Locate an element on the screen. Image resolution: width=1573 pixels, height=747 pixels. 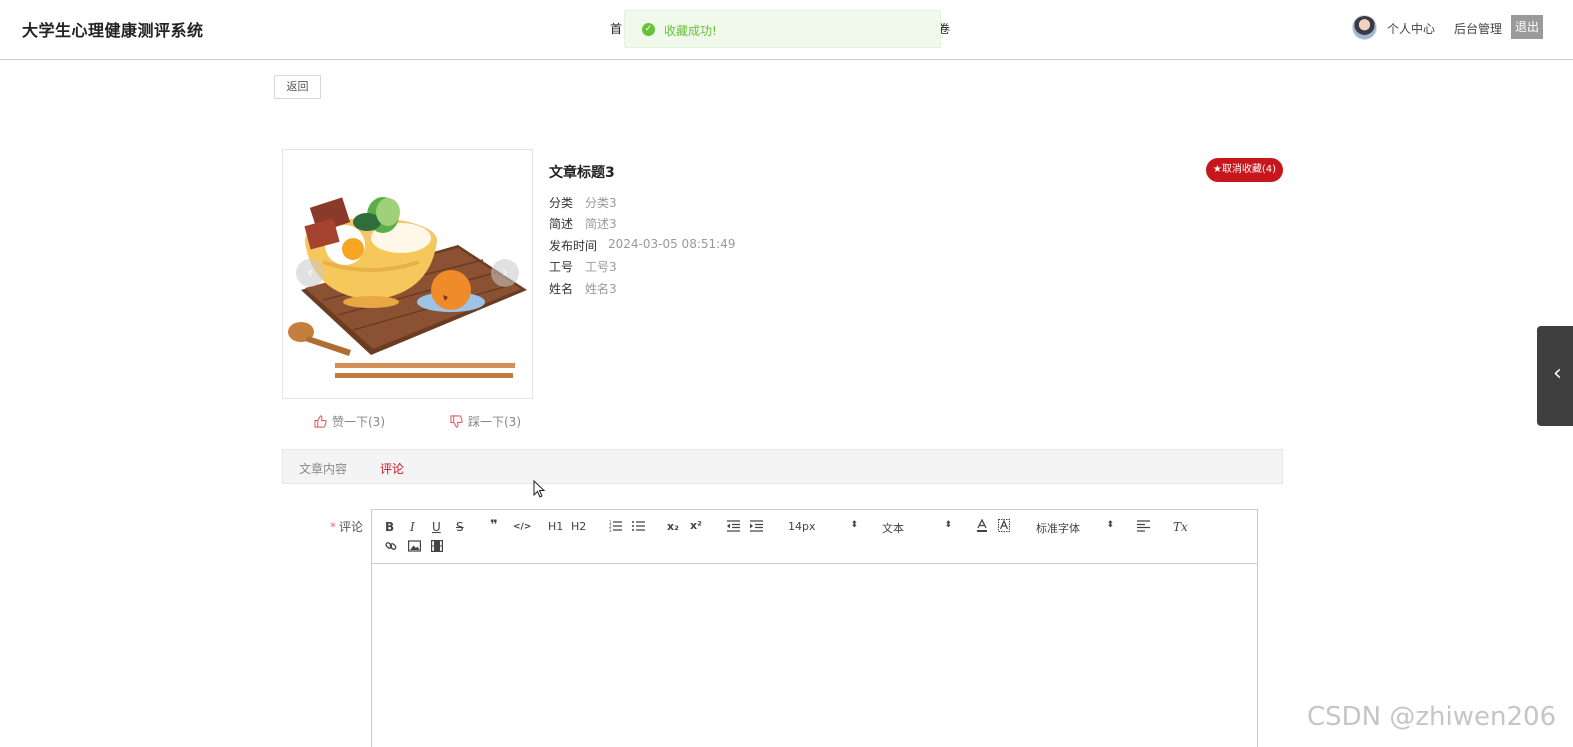
side-panel-toggle: ‹ is located at coordinates (1555, 376).